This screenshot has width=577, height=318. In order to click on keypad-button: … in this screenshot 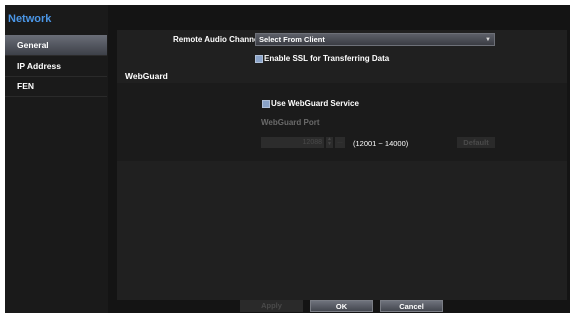, I will do `click(340, 142)`.